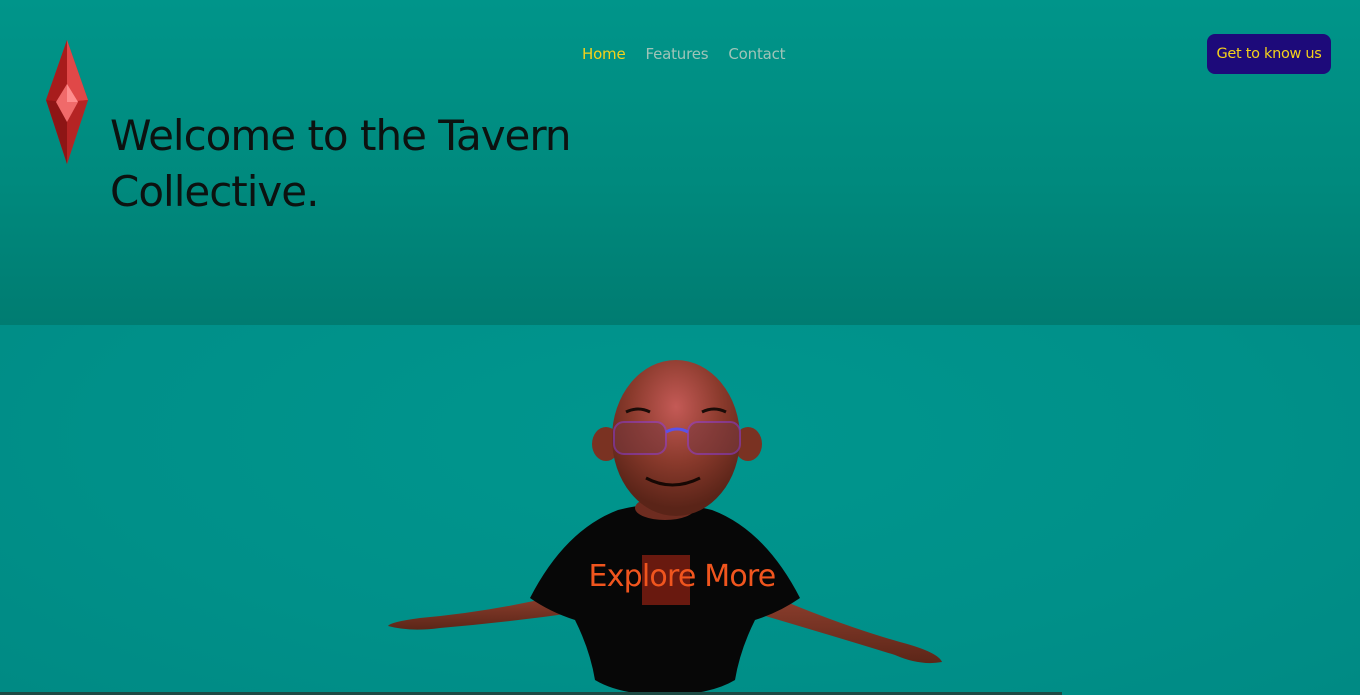  Describe the element at coordinates (1269, 54) in the screenshot. I see `get-to-know-us-button: Get to know us` at that location.